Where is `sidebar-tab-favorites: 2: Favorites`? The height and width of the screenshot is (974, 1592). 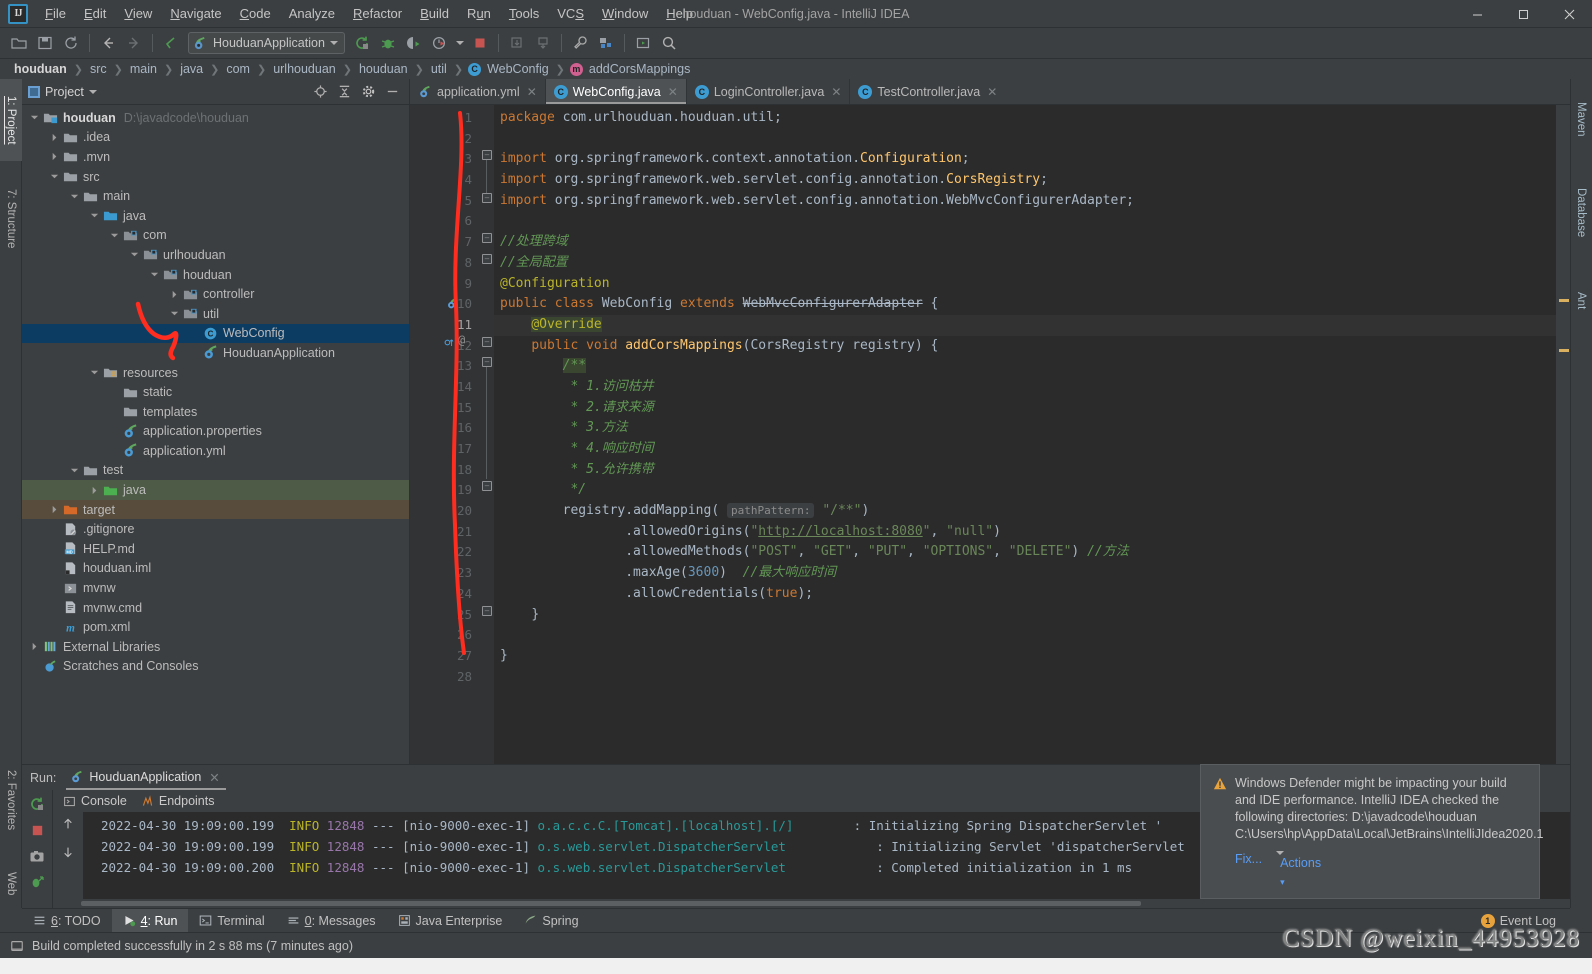
sidebar-tab-favorites: 2: Favorites is located at coordinates (11, 800).